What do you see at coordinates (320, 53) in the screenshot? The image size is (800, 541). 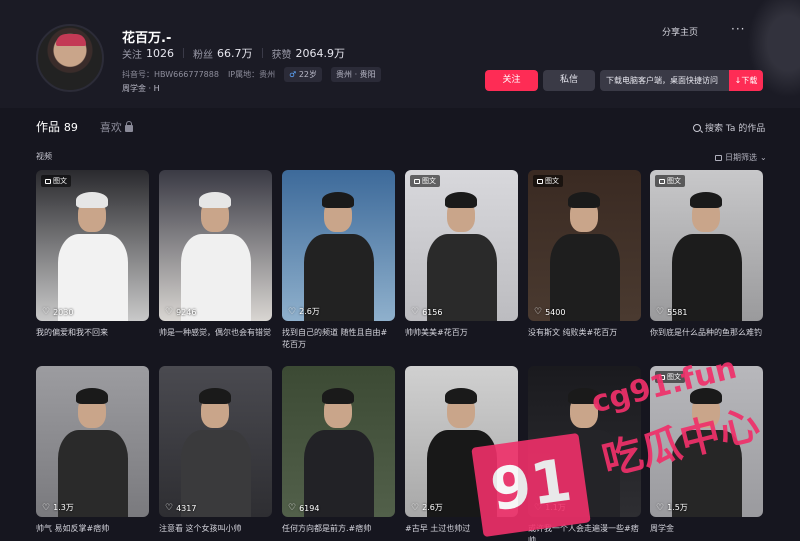 I see `likes-count: 2064.9万` at bounding box center [320, 53].